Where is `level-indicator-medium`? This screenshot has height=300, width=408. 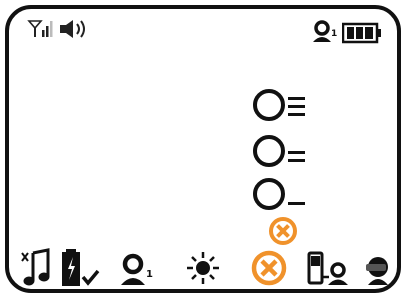
level-indicator-medium is located at coordinates (285, 151).